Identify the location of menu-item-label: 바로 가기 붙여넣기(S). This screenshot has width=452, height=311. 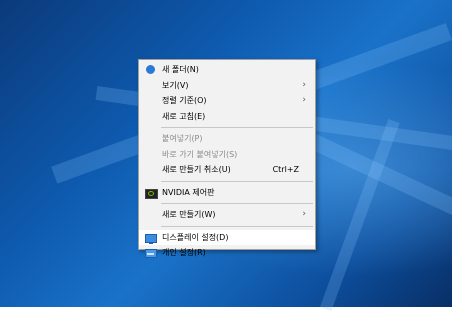
(200, 154).